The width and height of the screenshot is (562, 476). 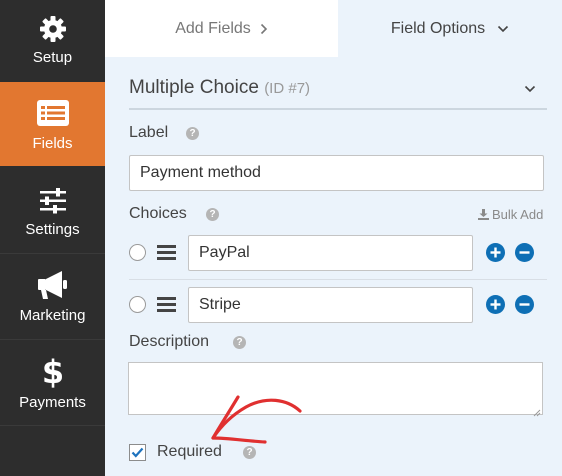 I want to click on sidebar-item-settings: Settings, so click(x=52, y=211).